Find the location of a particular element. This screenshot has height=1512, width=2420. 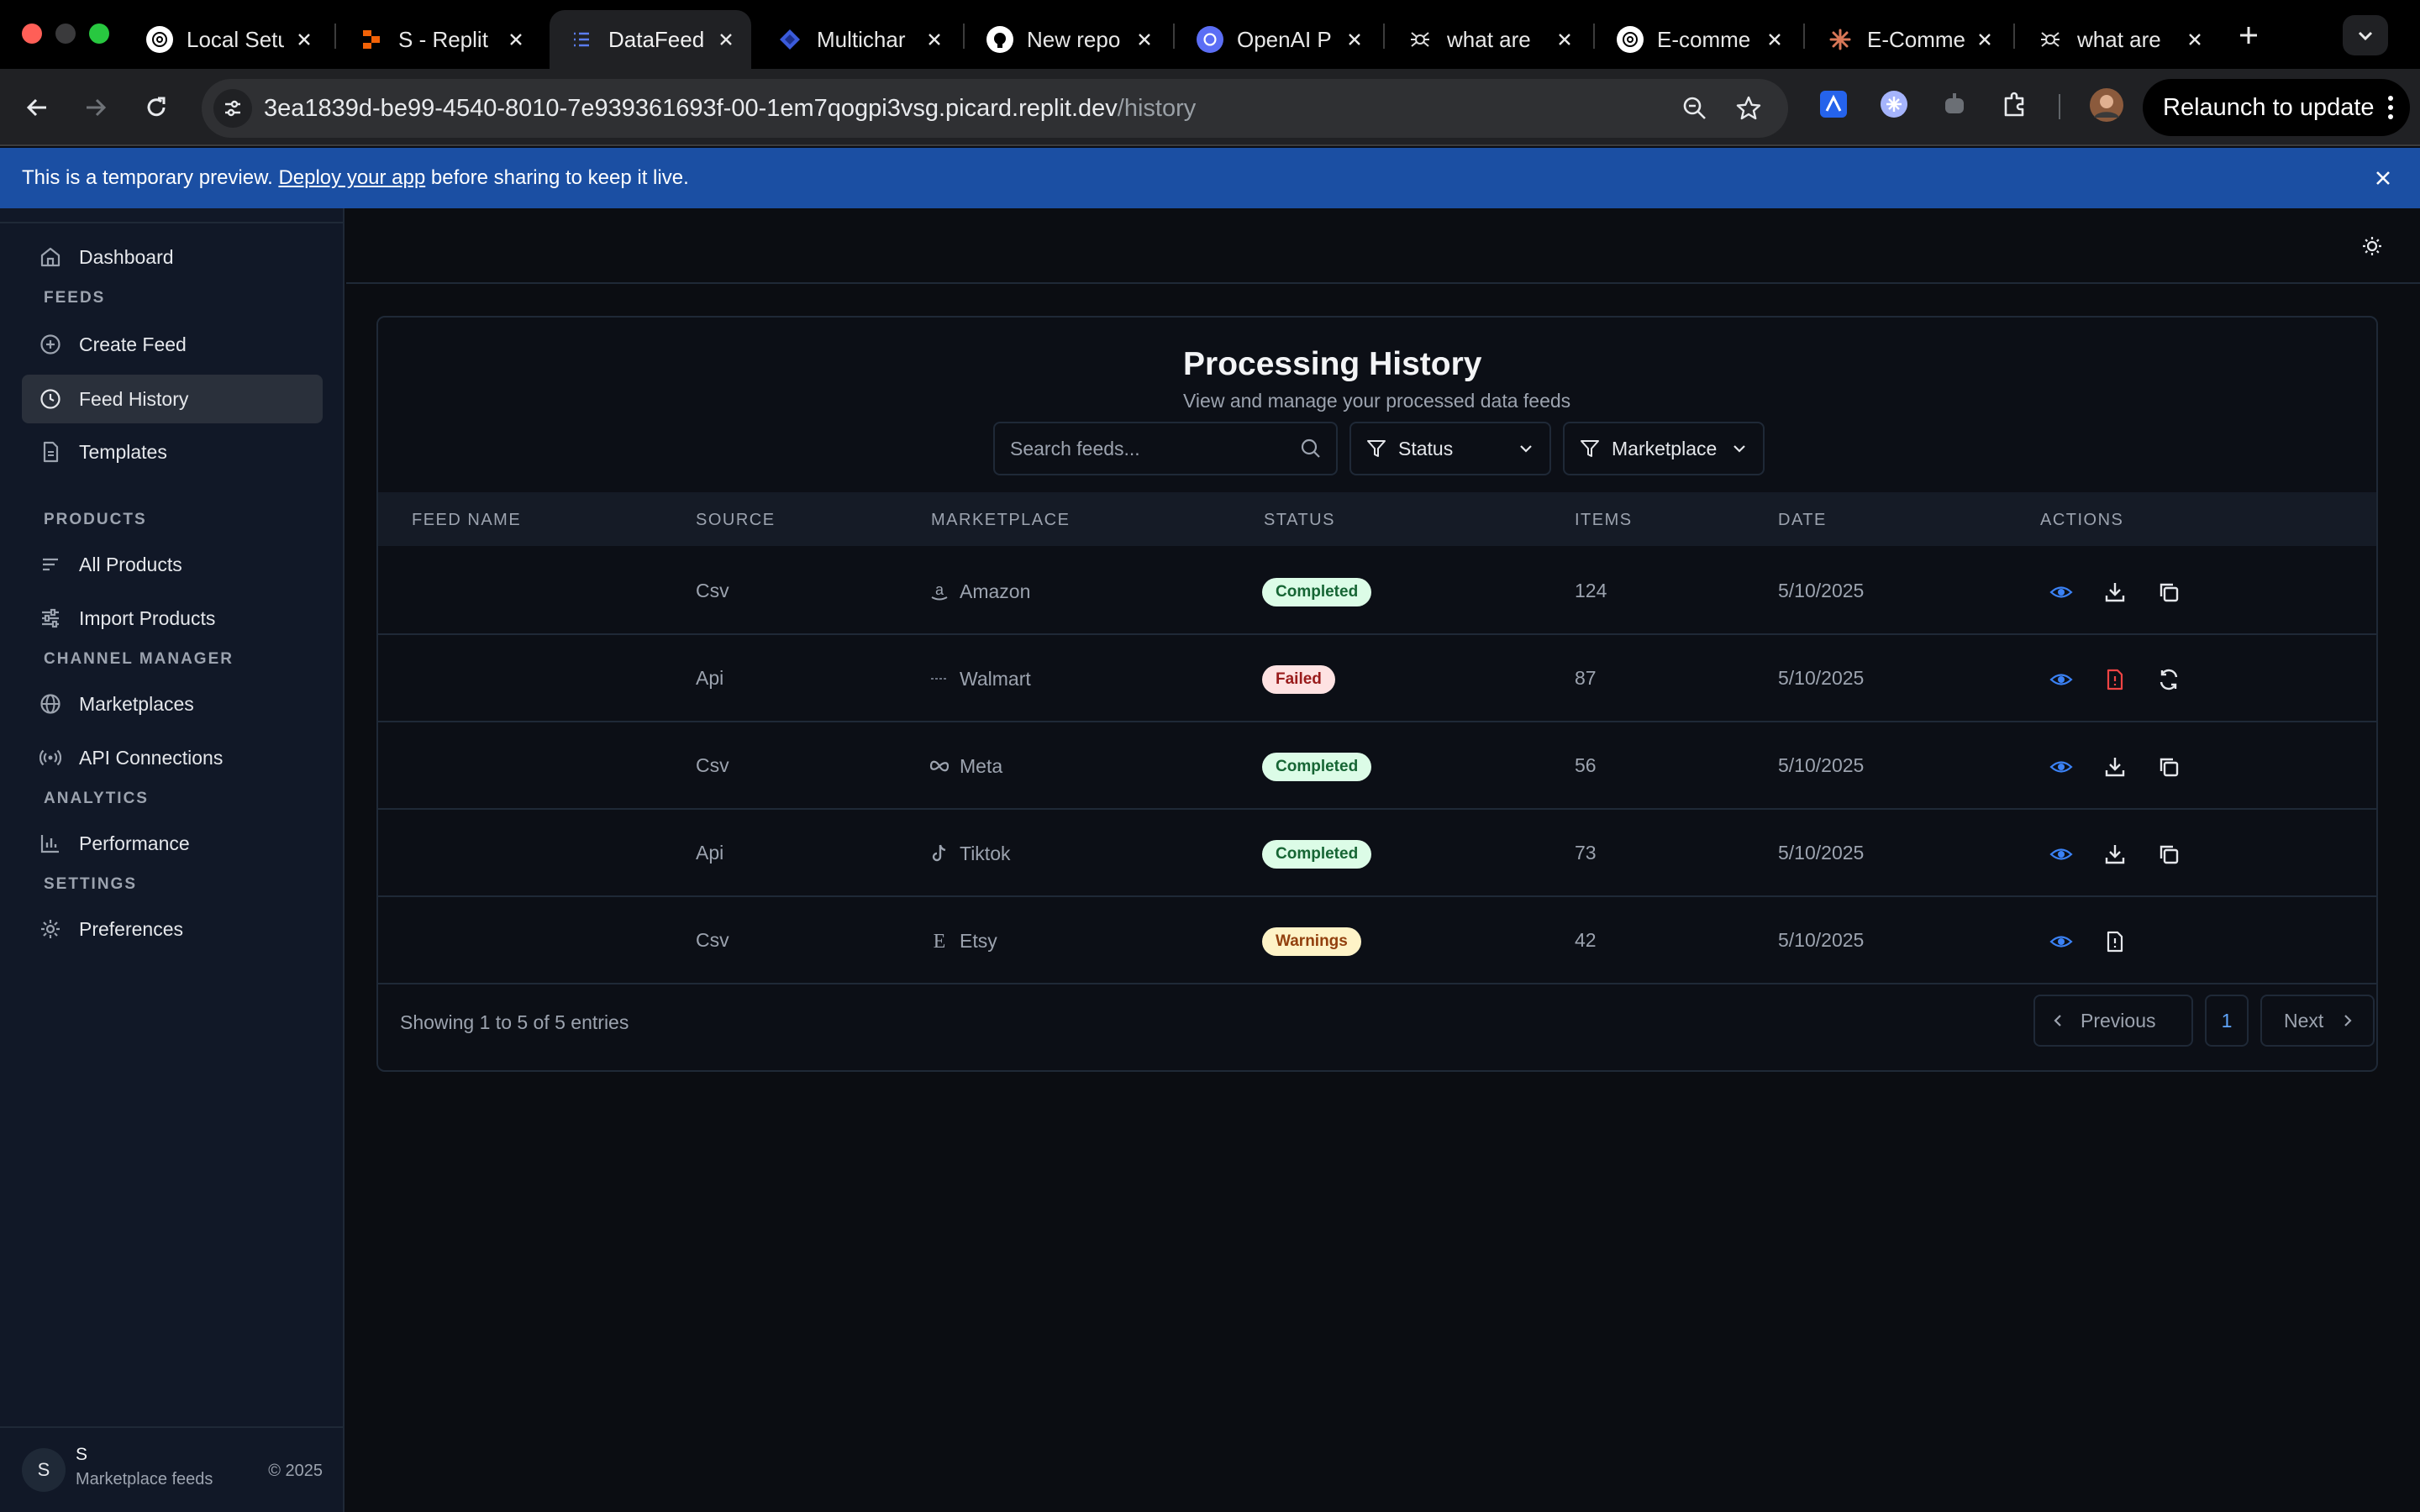

column-header-marketplace: MARKETPLACE is located at coordinates (1000, 520).